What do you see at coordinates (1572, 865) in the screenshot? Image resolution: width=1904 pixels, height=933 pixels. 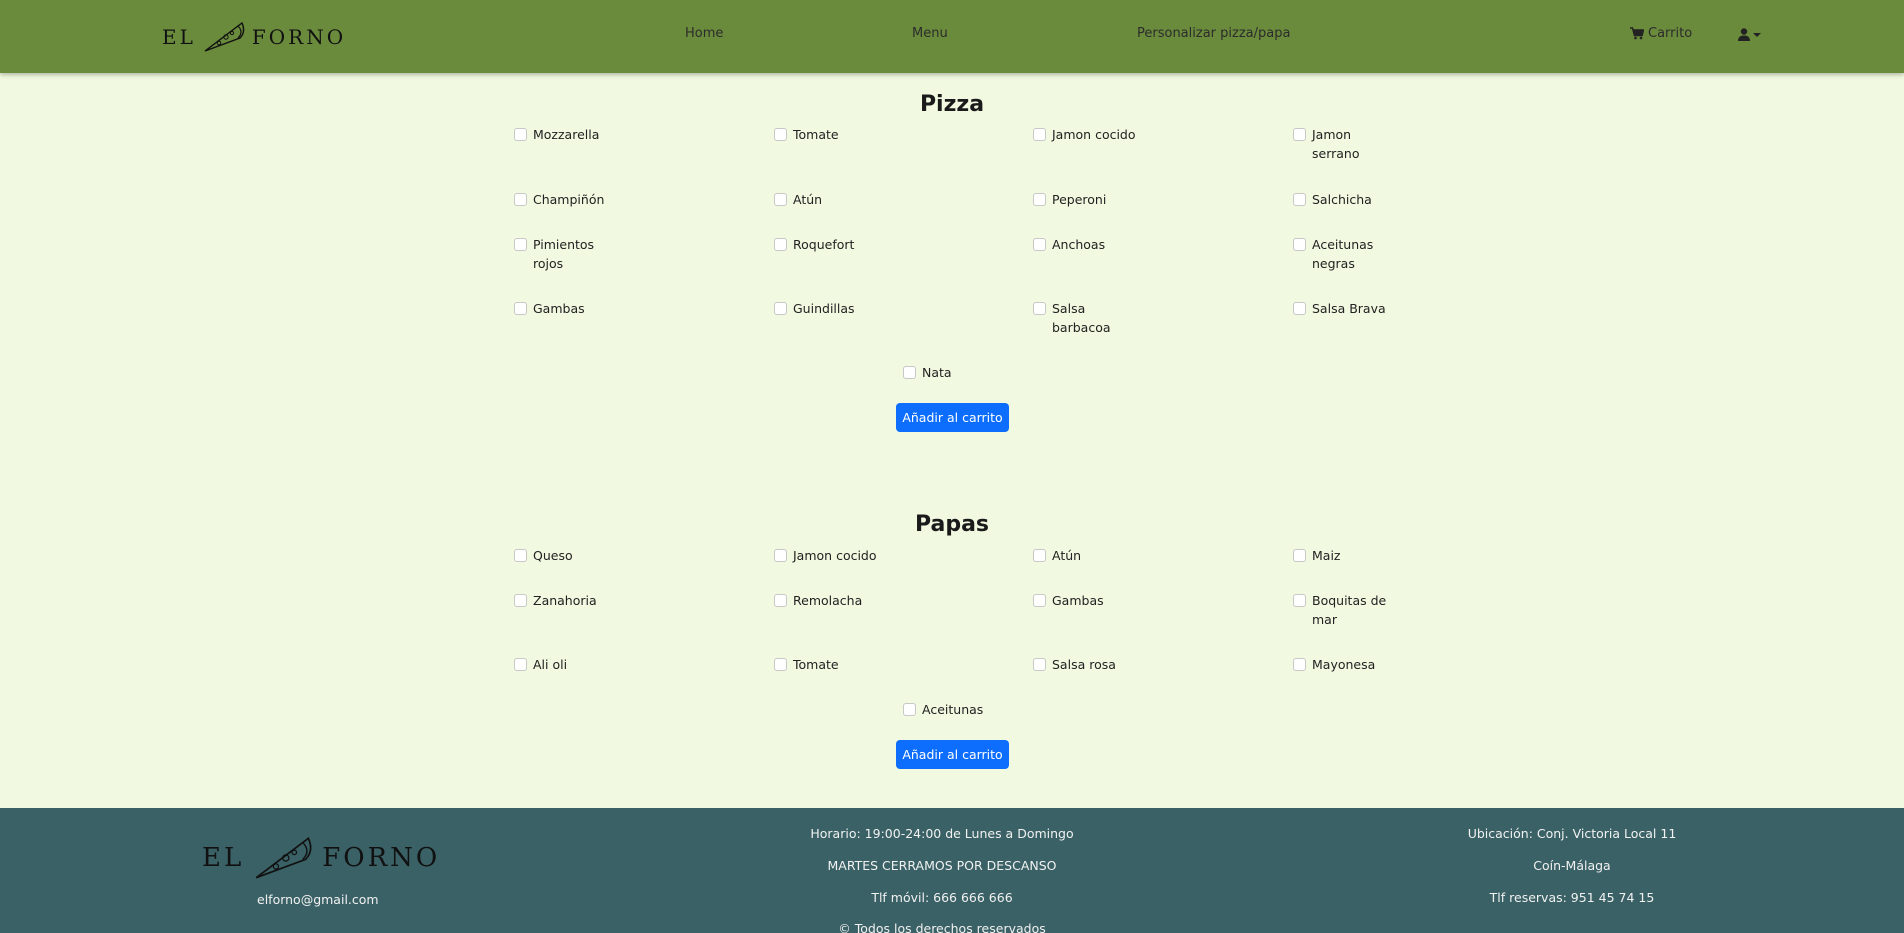 I see `footer-city: Coín-Málaga` at bounding box center [1572, 865].